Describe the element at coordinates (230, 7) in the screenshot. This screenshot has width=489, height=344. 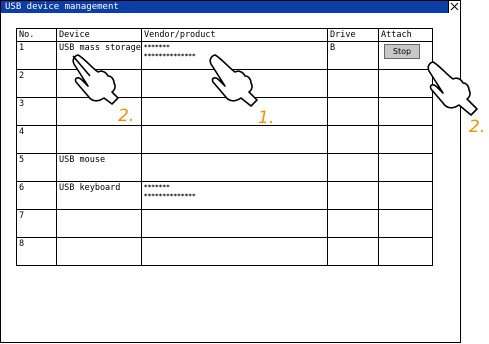
I see `window-title-bar: USB device management` at that location.